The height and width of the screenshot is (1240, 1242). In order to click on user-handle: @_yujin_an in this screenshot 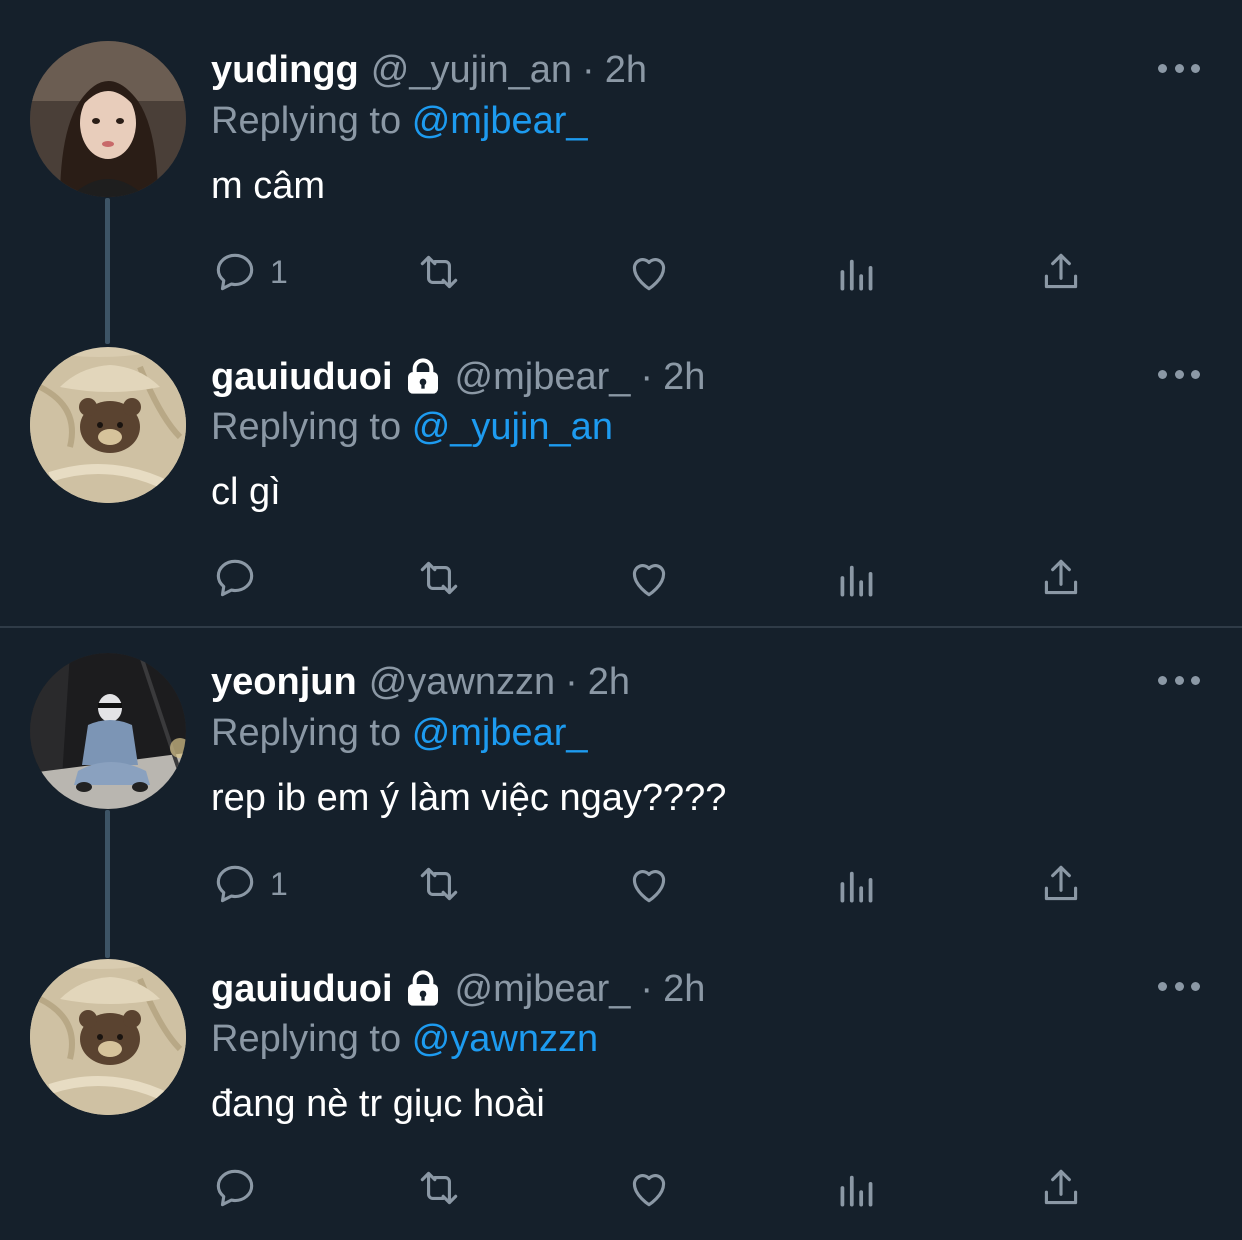, I will do `click(471, 70)`.